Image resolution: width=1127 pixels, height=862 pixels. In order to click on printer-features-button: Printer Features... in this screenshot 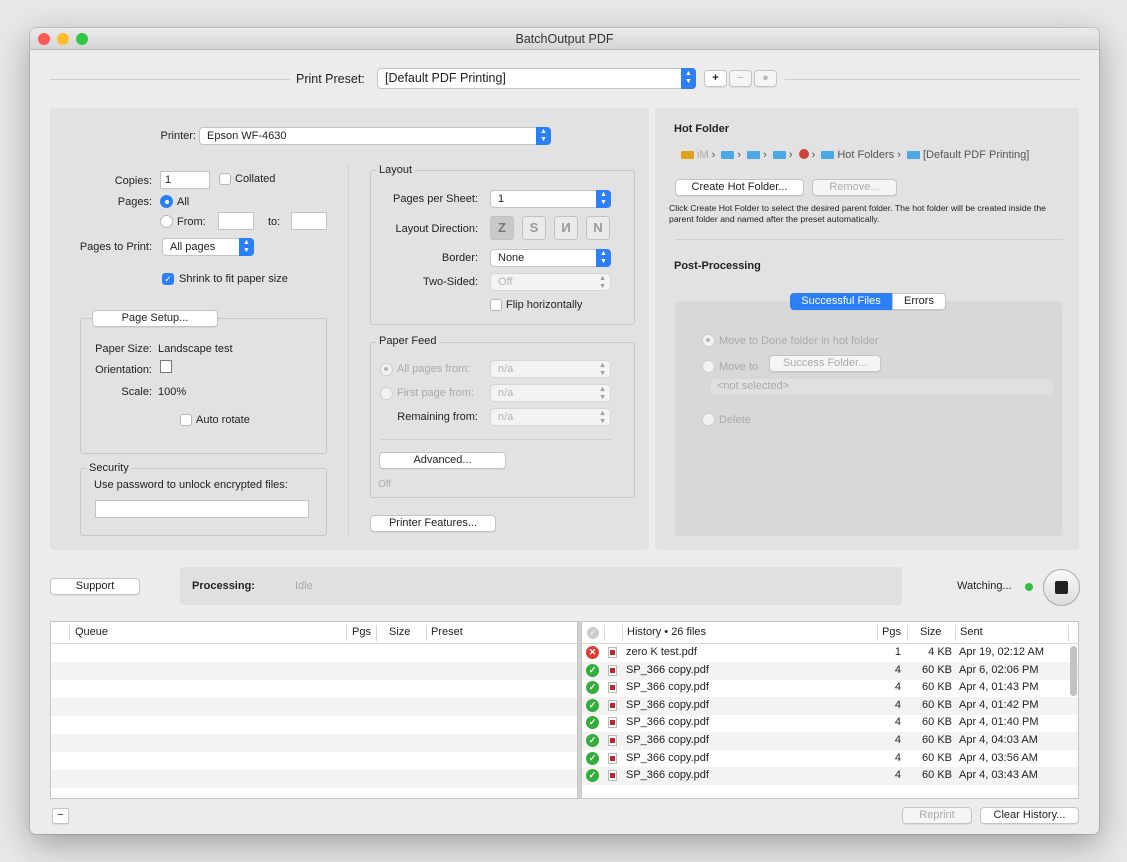, I will do `click(433, 523)`.